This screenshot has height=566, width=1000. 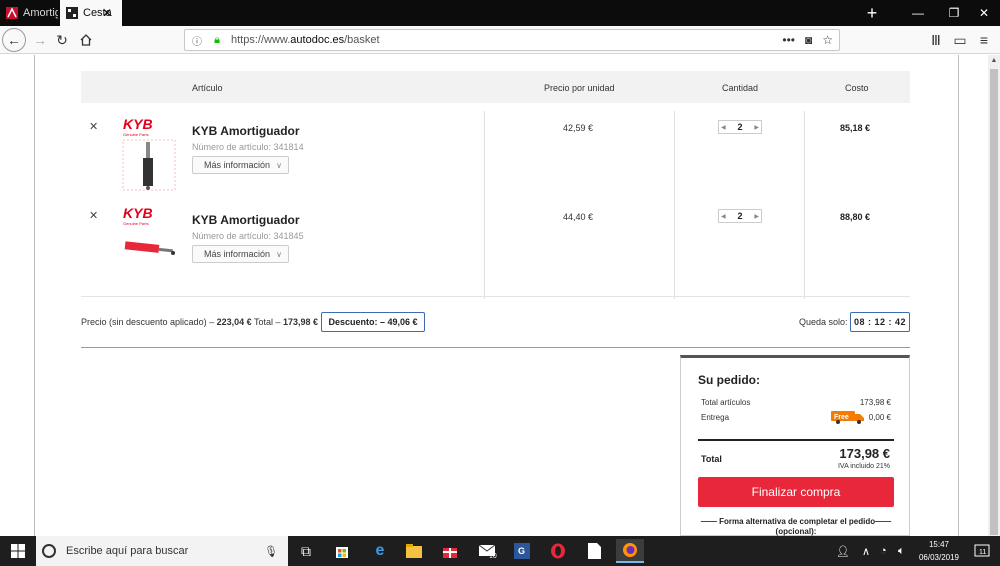 I want to click on header-cost: Costo, so click(x=857, y=88).